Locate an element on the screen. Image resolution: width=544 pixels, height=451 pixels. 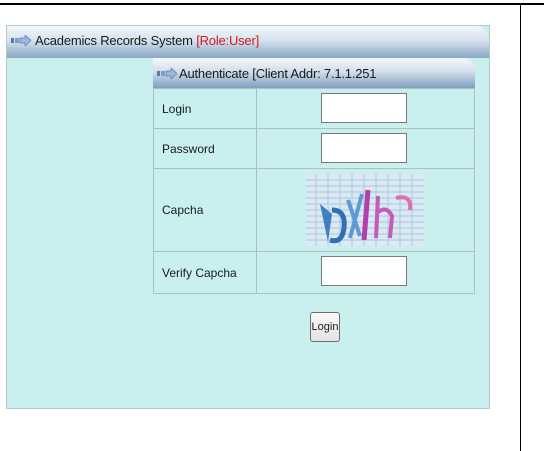
password-input is located at coordinates (364, 148).